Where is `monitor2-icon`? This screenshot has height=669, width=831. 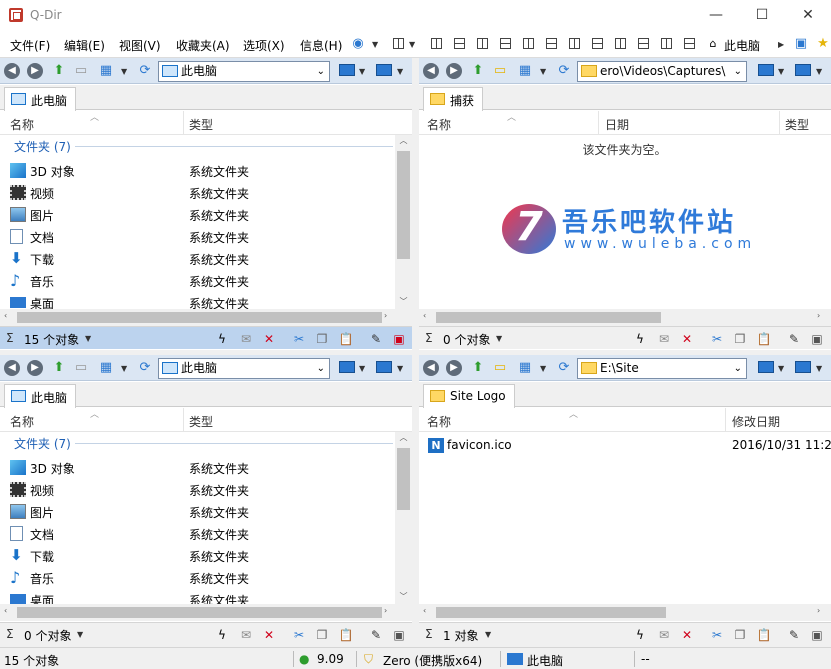
monitor2-icon is located at coordinates (384, 367).